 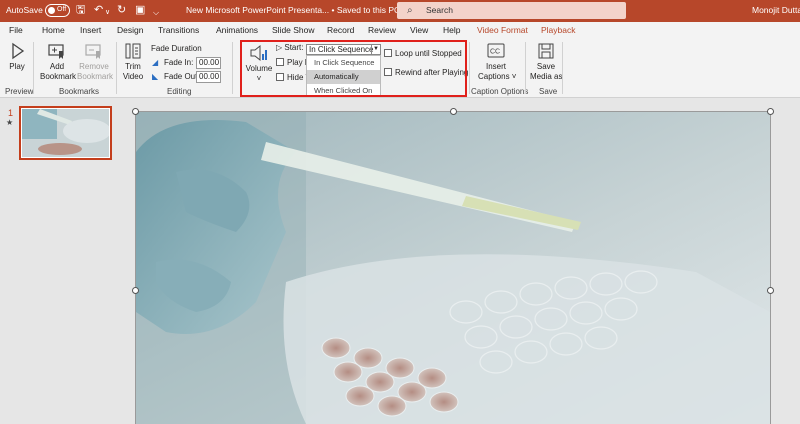 I want to click on resize-handle-left, so click(x=135, y=290).